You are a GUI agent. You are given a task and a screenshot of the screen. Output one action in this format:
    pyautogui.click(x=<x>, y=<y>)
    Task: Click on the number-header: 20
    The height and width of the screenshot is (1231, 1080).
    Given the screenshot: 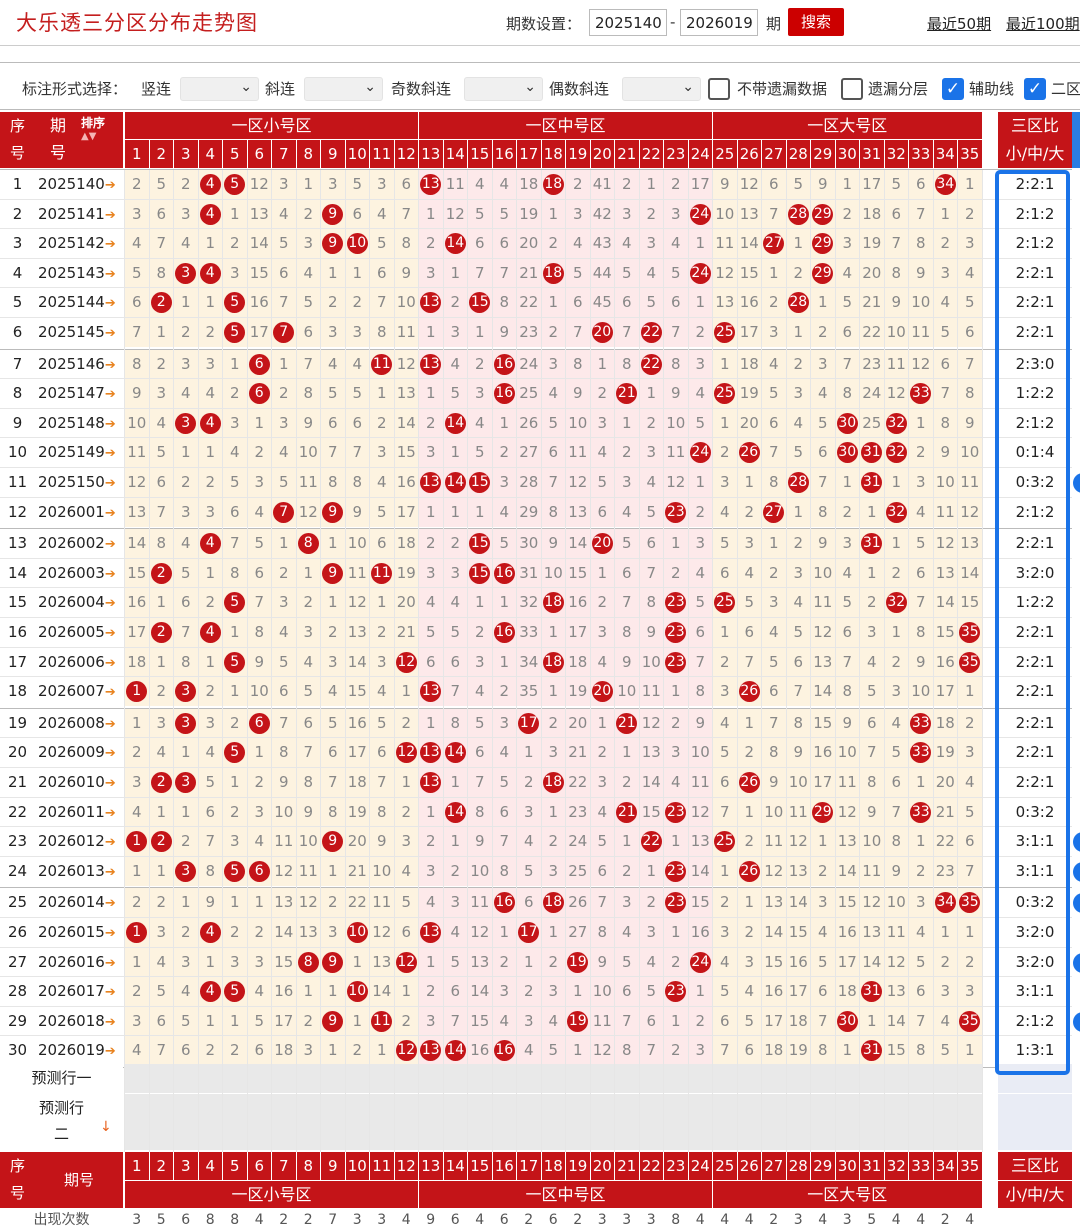 What is the action you would take?
    pyautogui.click(x=602, y=154)
    